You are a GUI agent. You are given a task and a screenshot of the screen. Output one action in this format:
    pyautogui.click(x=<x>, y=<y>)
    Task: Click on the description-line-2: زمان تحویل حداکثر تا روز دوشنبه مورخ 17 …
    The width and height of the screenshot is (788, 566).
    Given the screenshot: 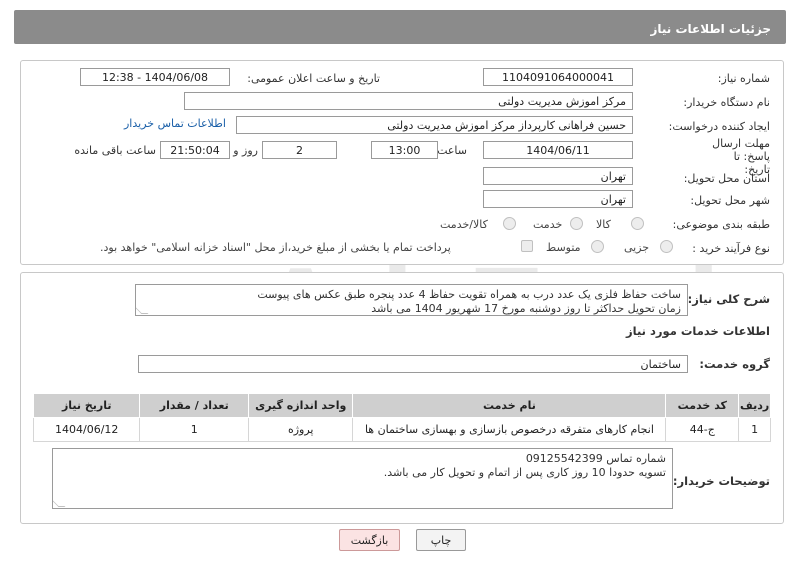 What is the action you would take?
    pyautogui.click(x=526, y=308)
    